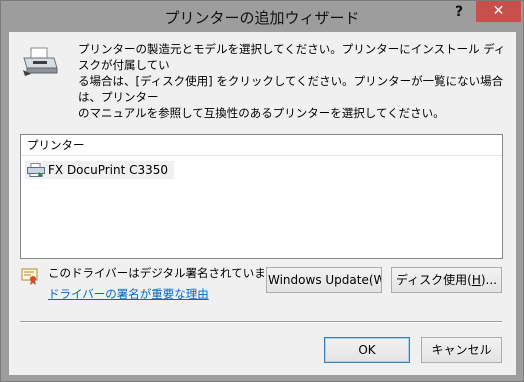 The width and height of the screenshot is (524, 382). Describe the element at coordinates (261, 322) in the screenshot. I see `separator` at that location.